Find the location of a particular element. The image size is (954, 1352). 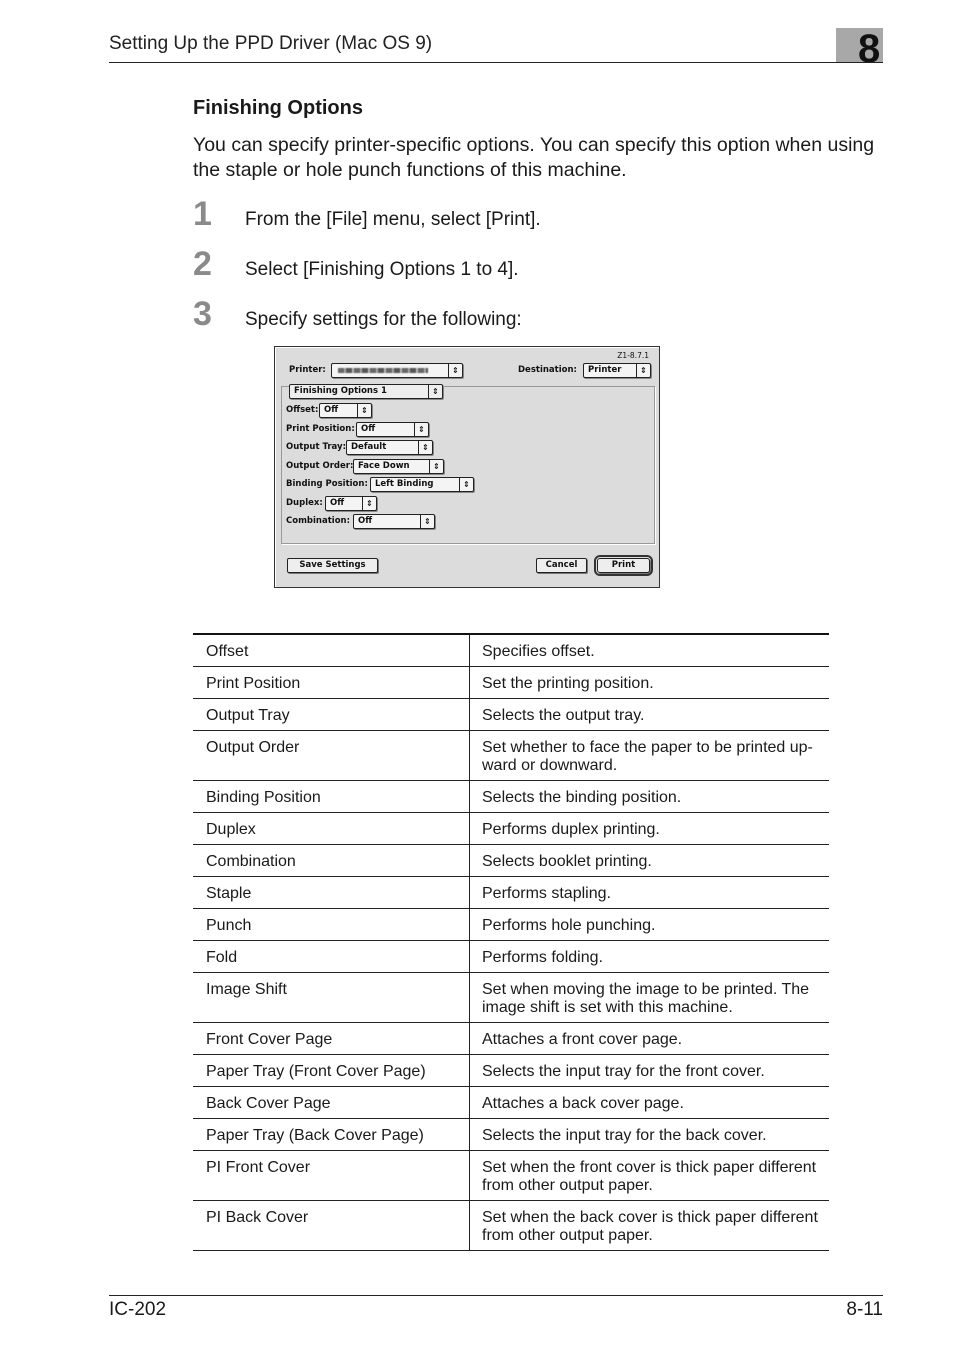

output-order-select: Face Down ⇕ is located at coordinates (398, 466).